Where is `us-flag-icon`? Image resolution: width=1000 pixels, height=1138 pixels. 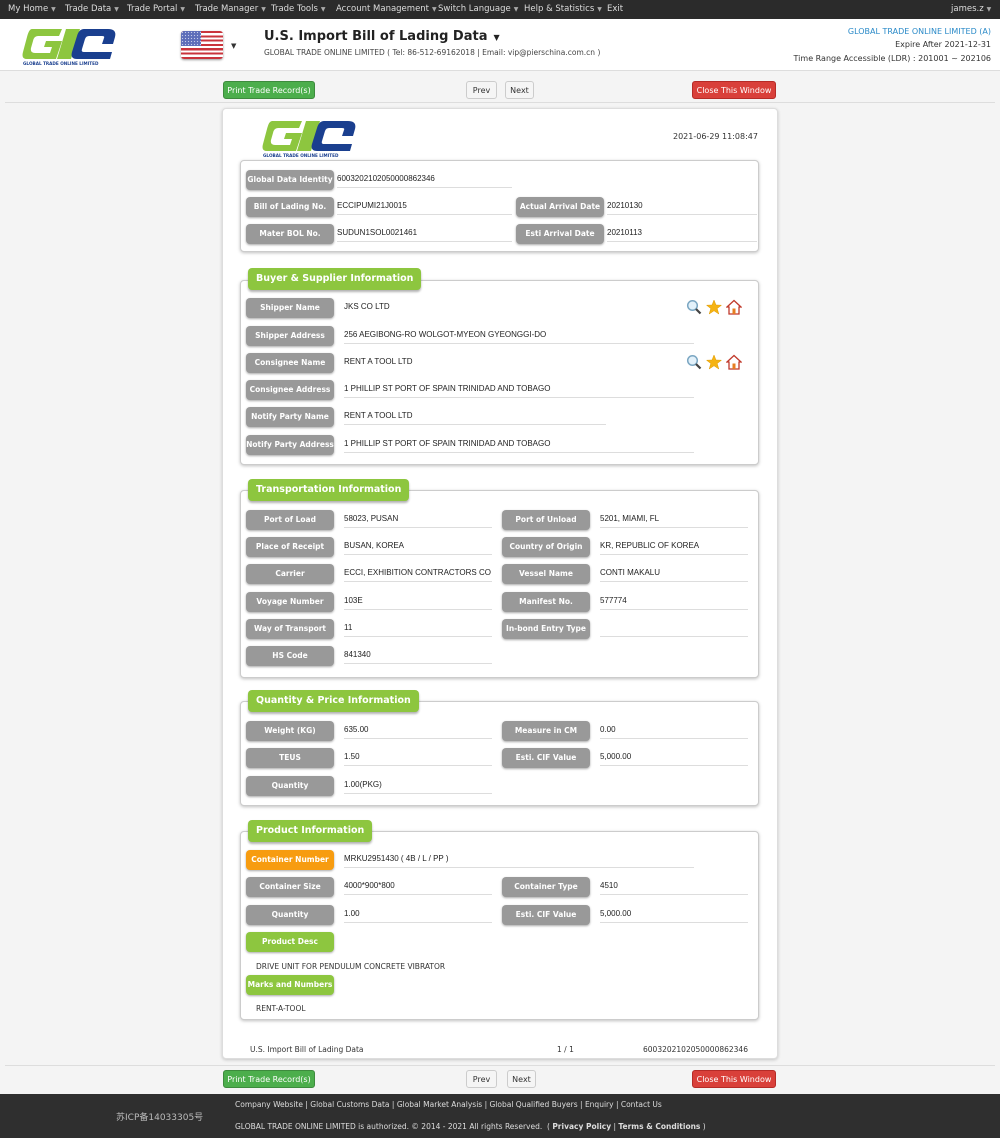 us-flag-icon is located at coordinates (202, 45).